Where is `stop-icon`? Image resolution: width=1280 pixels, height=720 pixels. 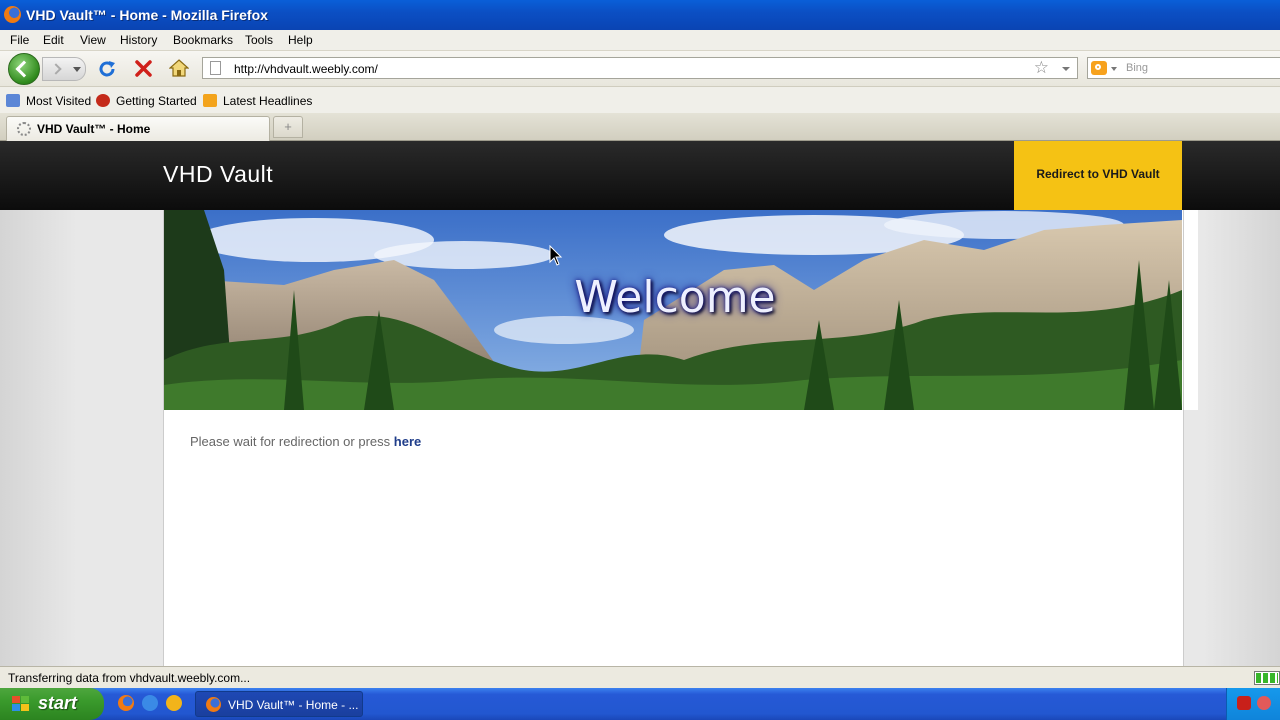
stop-icon is located at coordinates (143, 68).